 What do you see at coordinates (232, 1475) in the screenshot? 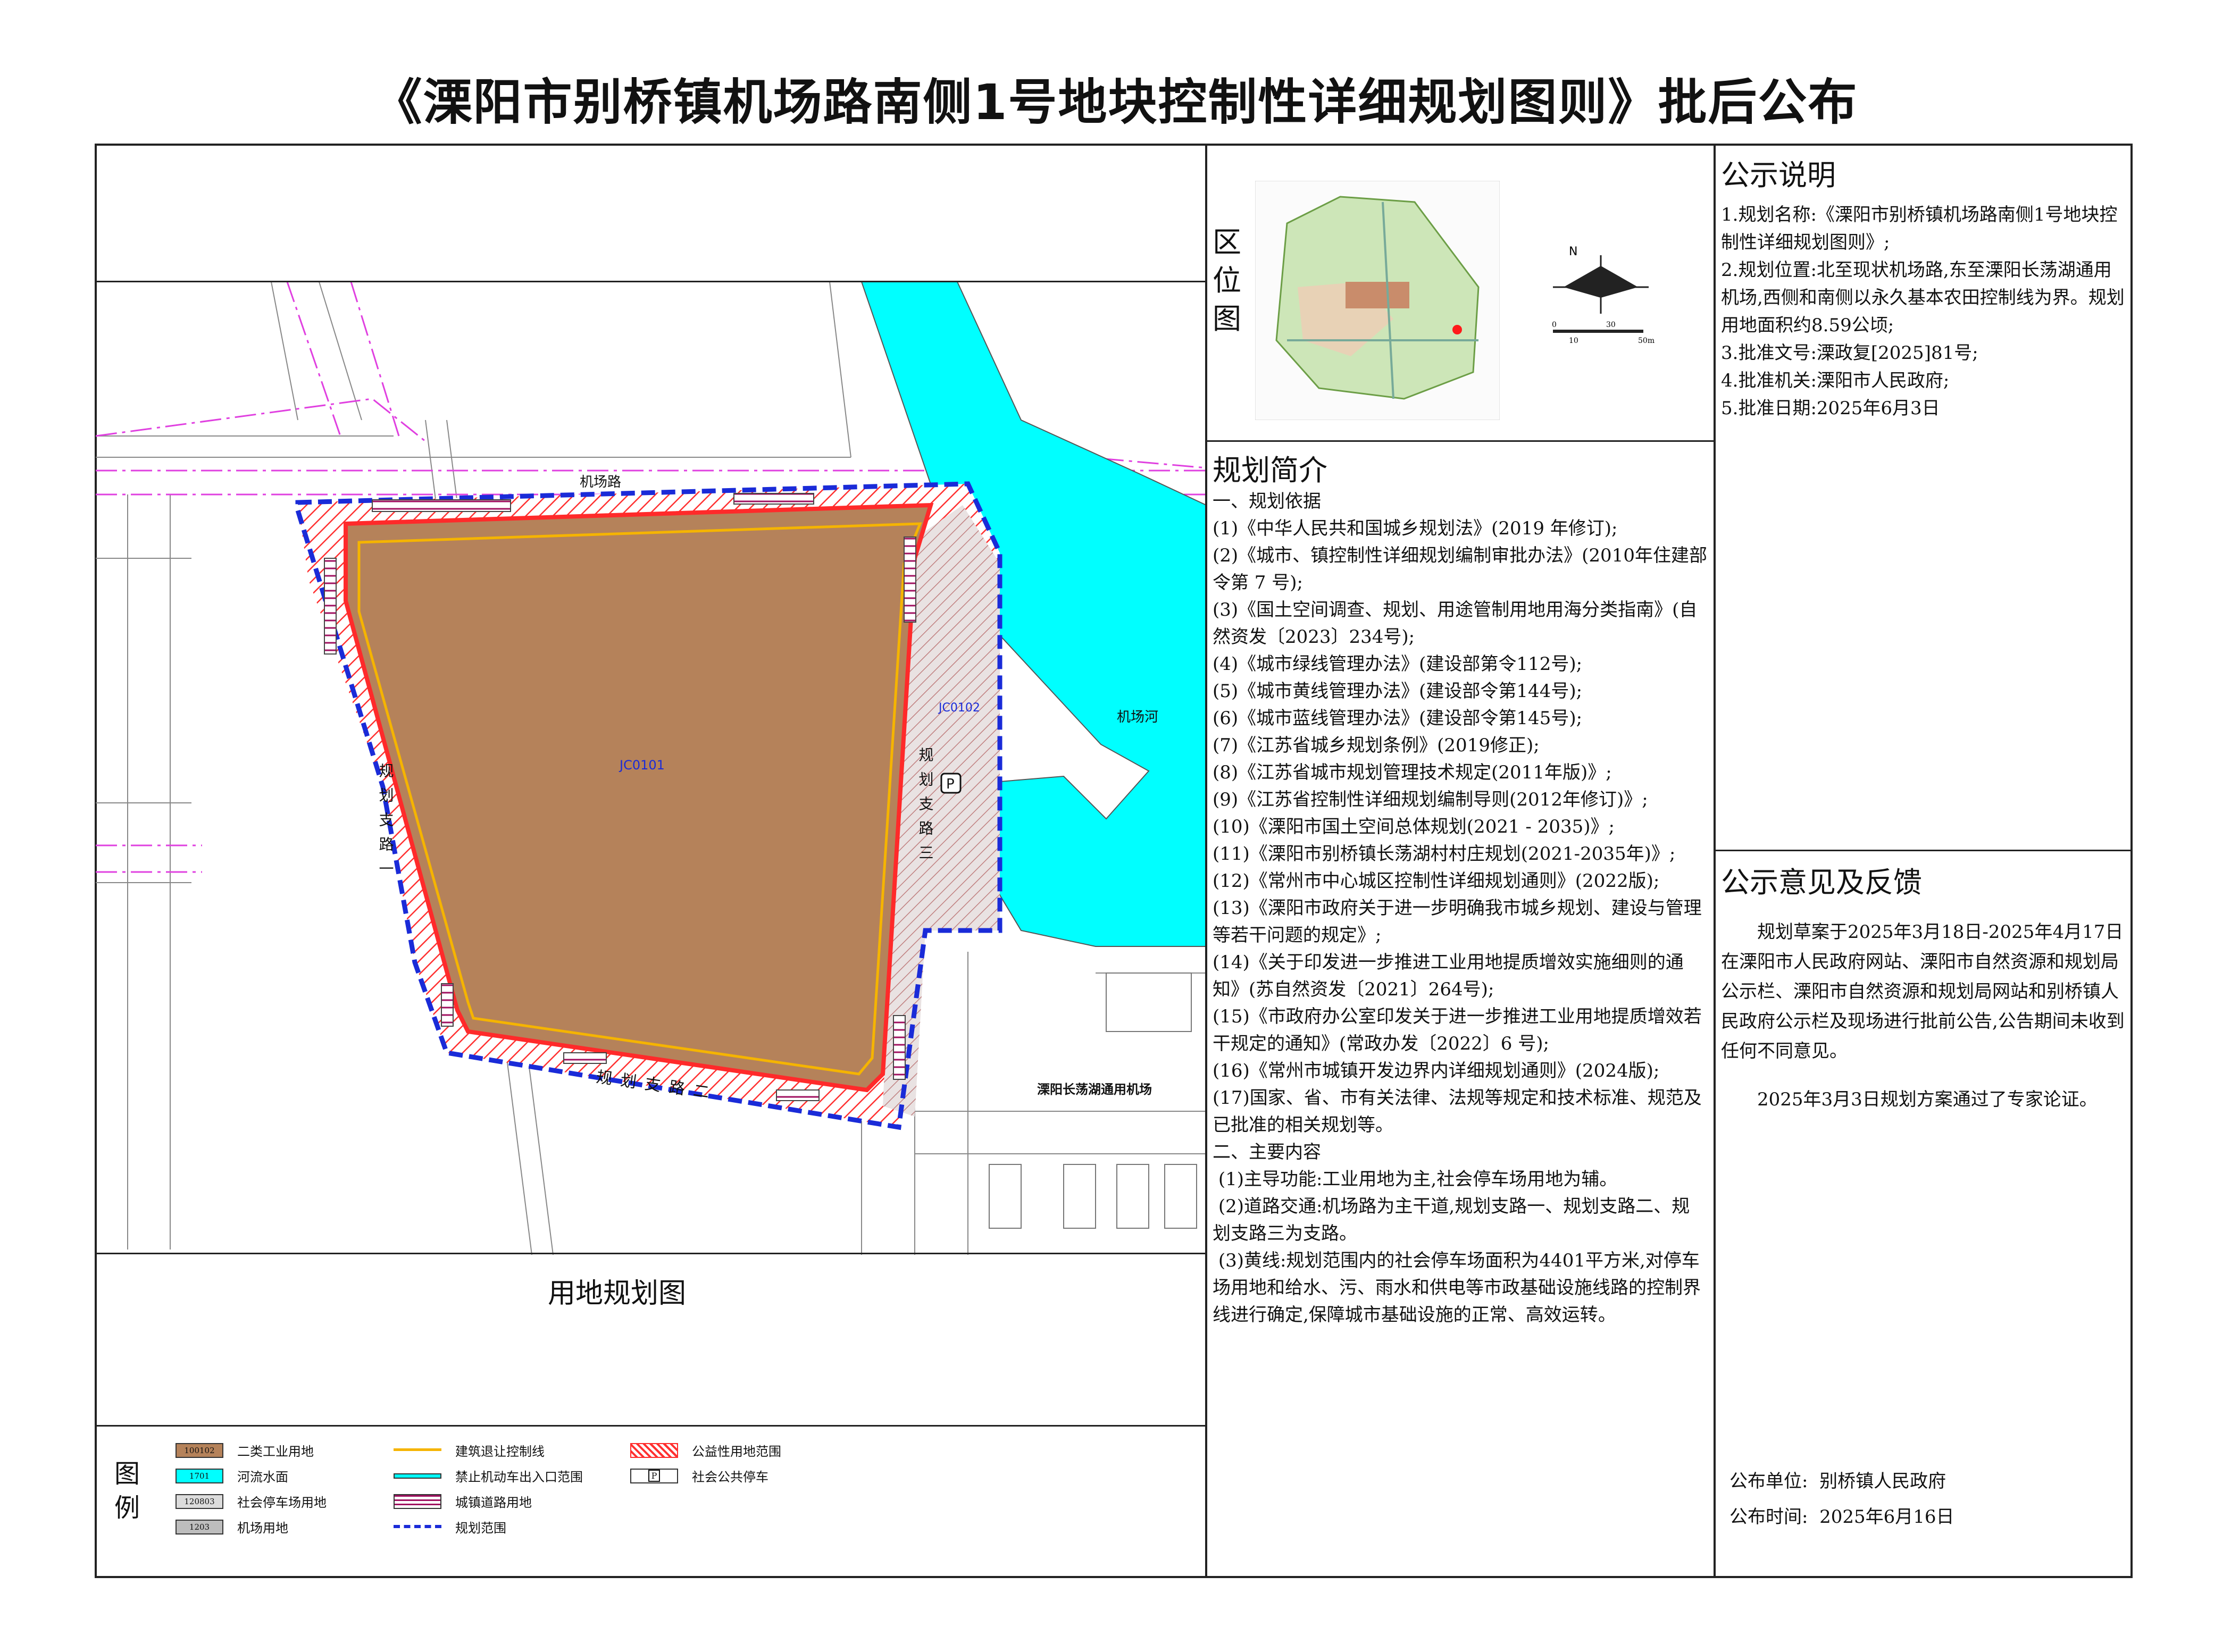
I see `legend-water: 1701 河流水面` at bounding box center [232, 1475].